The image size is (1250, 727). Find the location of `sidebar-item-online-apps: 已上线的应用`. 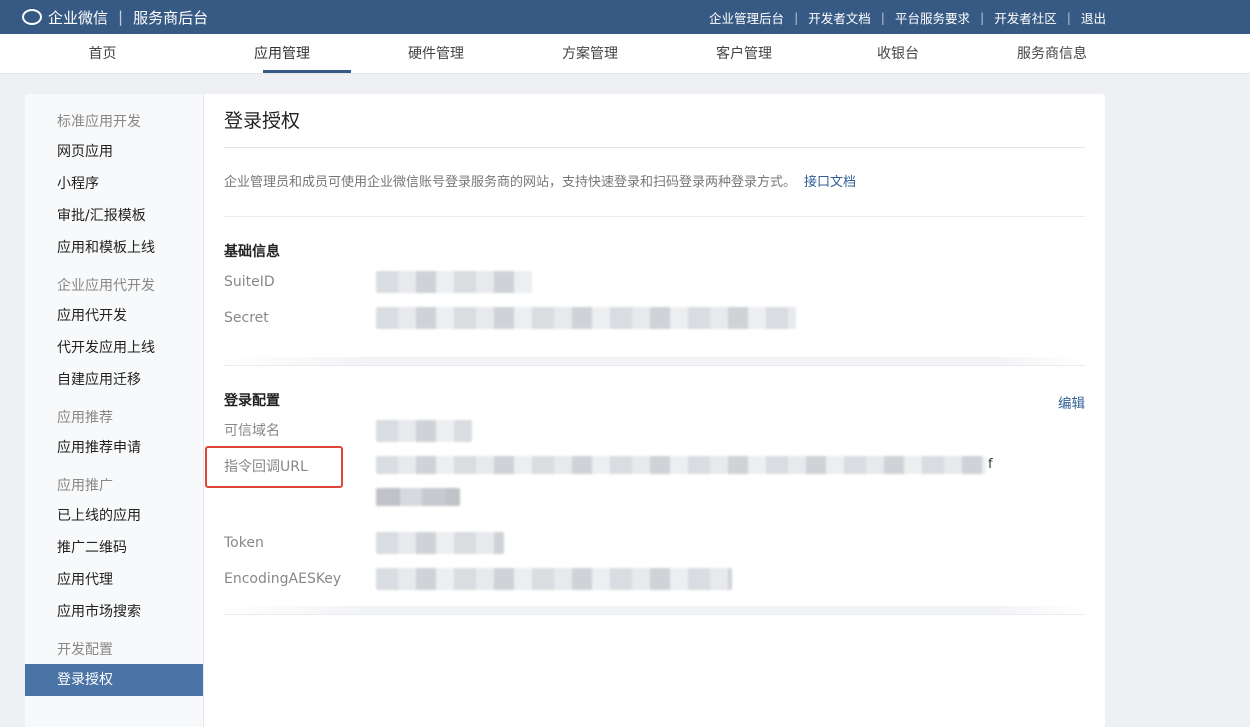

sidebar-item-online-apps: 已上线的应用 is located at coordinates (114, 516).